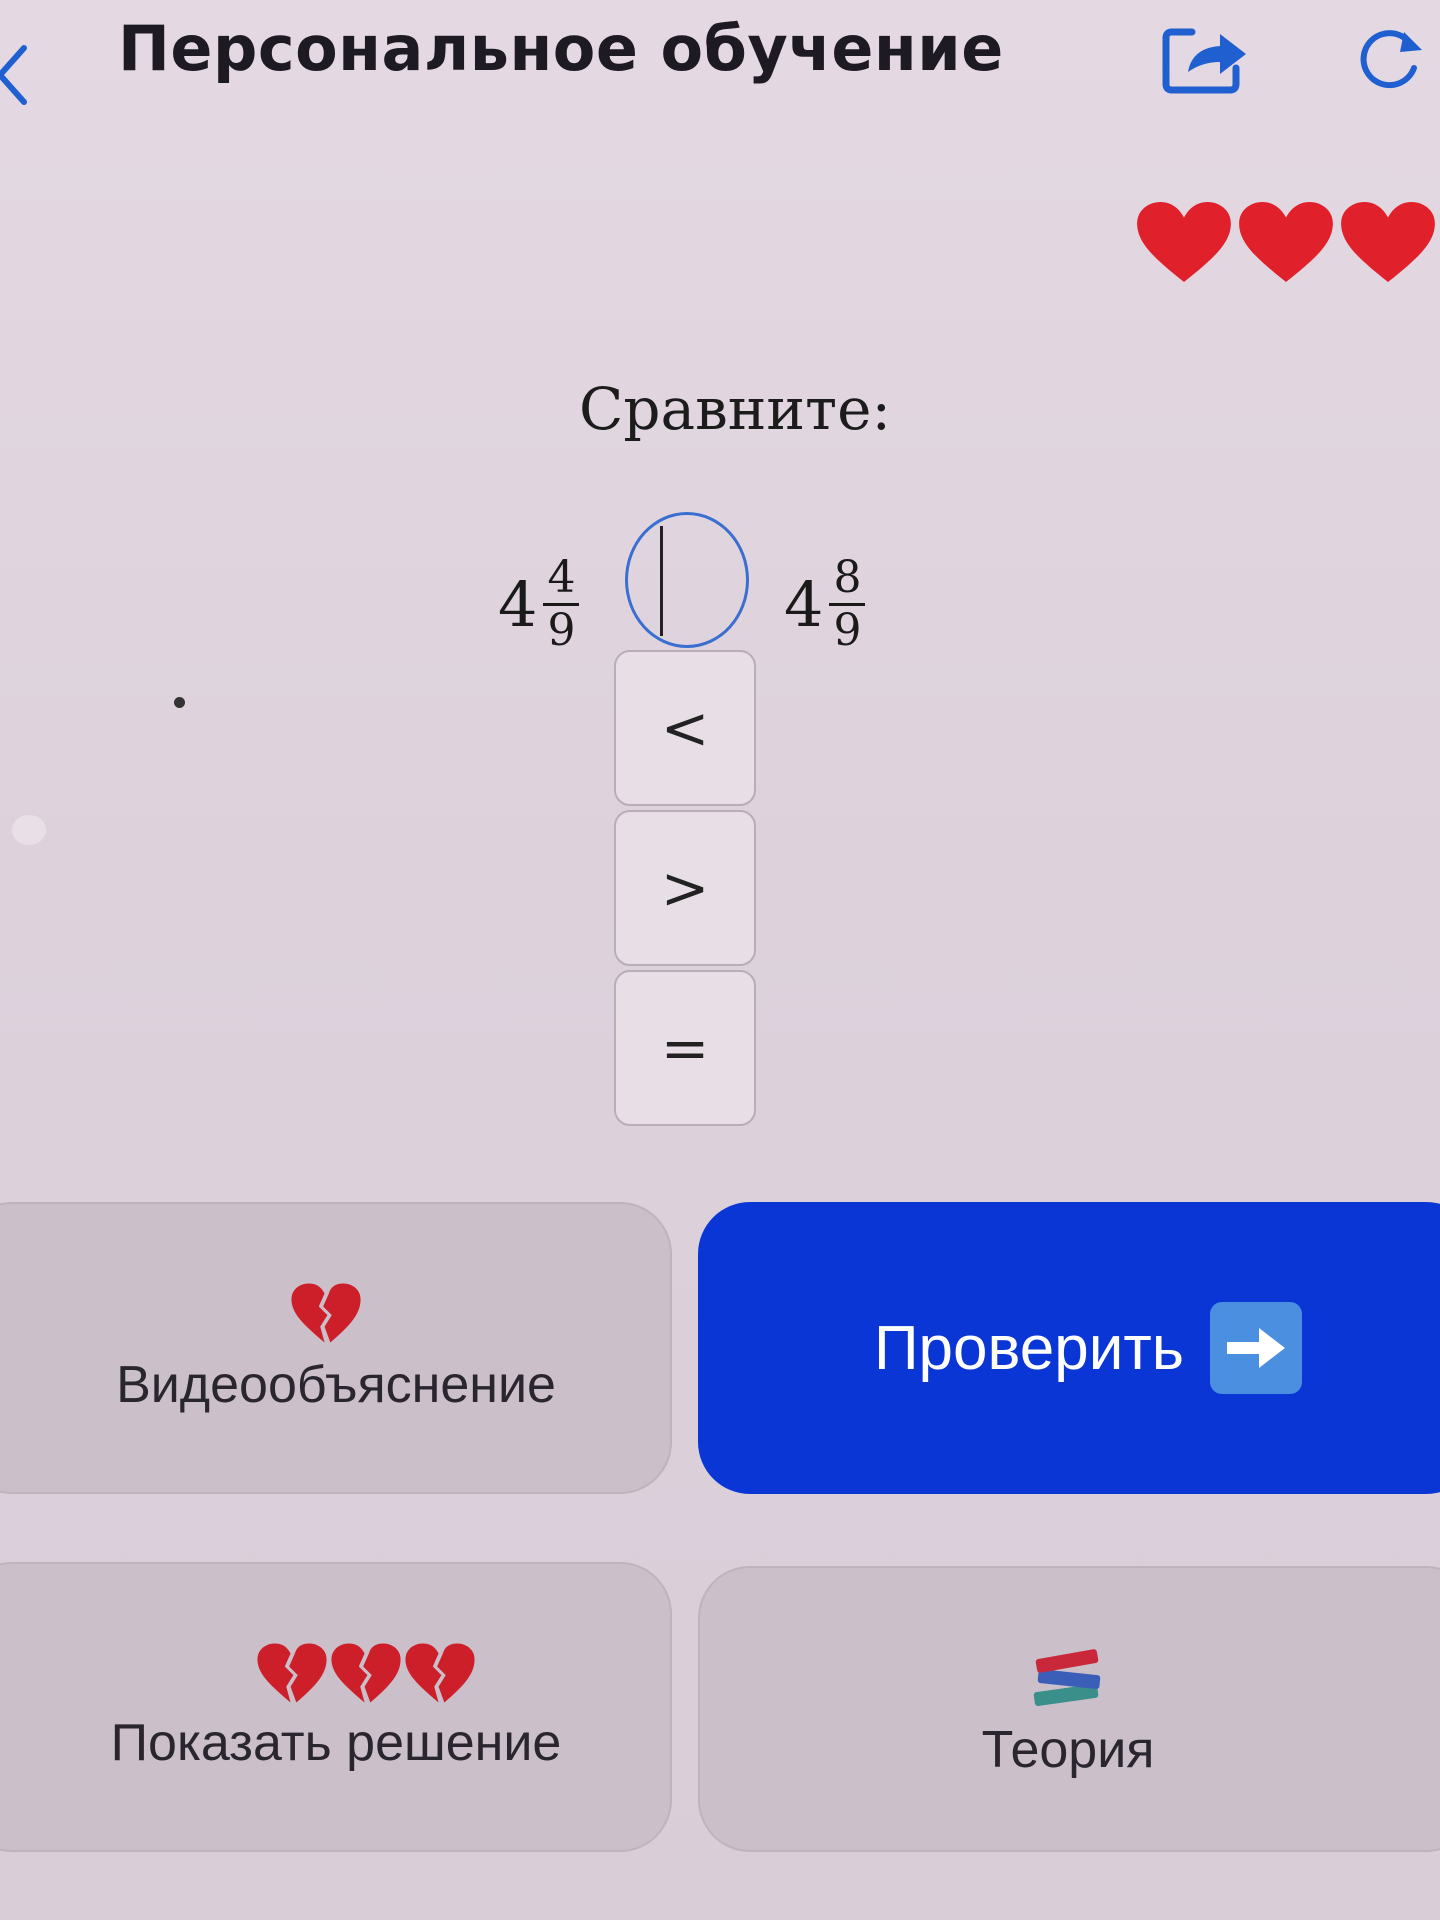 Image resolution: width=1440 pixels, height=1920 pixels. I want to click on check-button: Проверить, so click(1069, 1348).